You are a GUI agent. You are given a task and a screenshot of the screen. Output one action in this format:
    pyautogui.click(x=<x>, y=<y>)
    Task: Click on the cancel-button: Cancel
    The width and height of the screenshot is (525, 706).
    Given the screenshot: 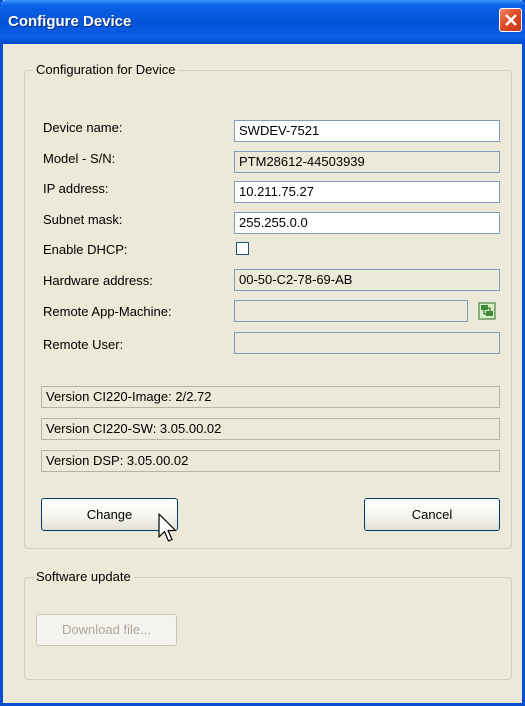 What is the action you would take?
    pyautogui.click(x=432, y=514)
    